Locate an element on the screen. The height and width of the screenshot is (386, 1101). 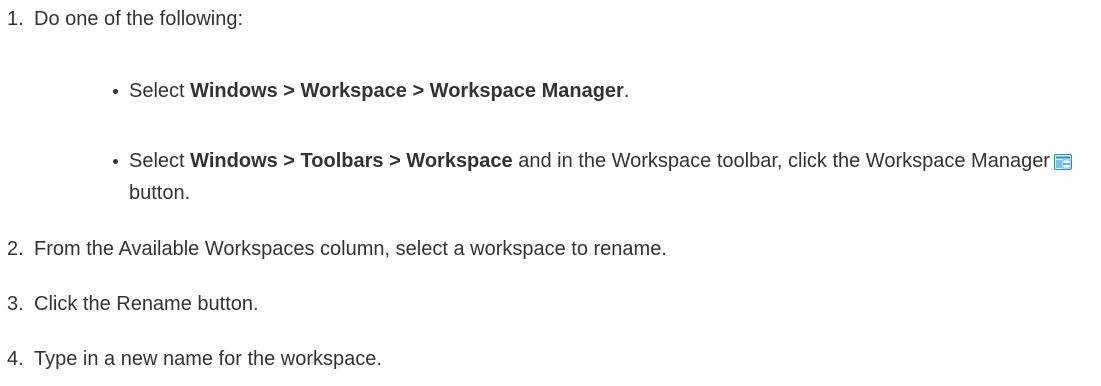
step-number: 1. is located at coordinates (15, 19).